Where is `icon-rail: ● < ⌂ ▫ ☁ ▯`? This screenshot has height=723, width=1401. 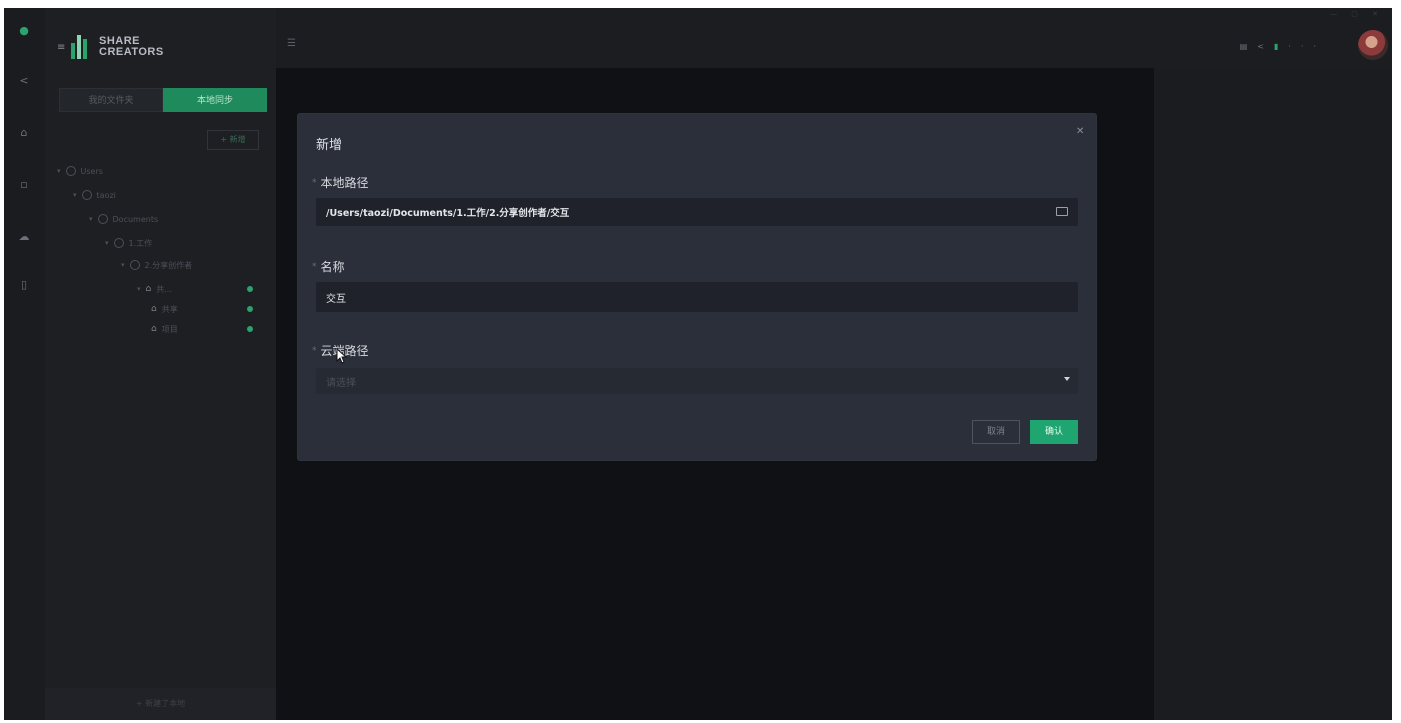 icon-rail: ● < ⌂ ▫ ☁ ▯ is located at coordinates (24, 364).